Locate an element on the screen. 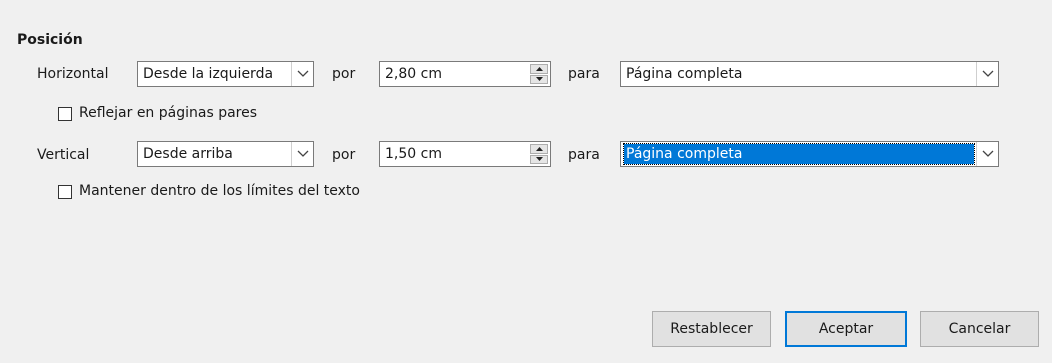 This screenshot has width=1052, height=363. vertical-by-value: 1,50 cm is located at coordinates (413, 154).